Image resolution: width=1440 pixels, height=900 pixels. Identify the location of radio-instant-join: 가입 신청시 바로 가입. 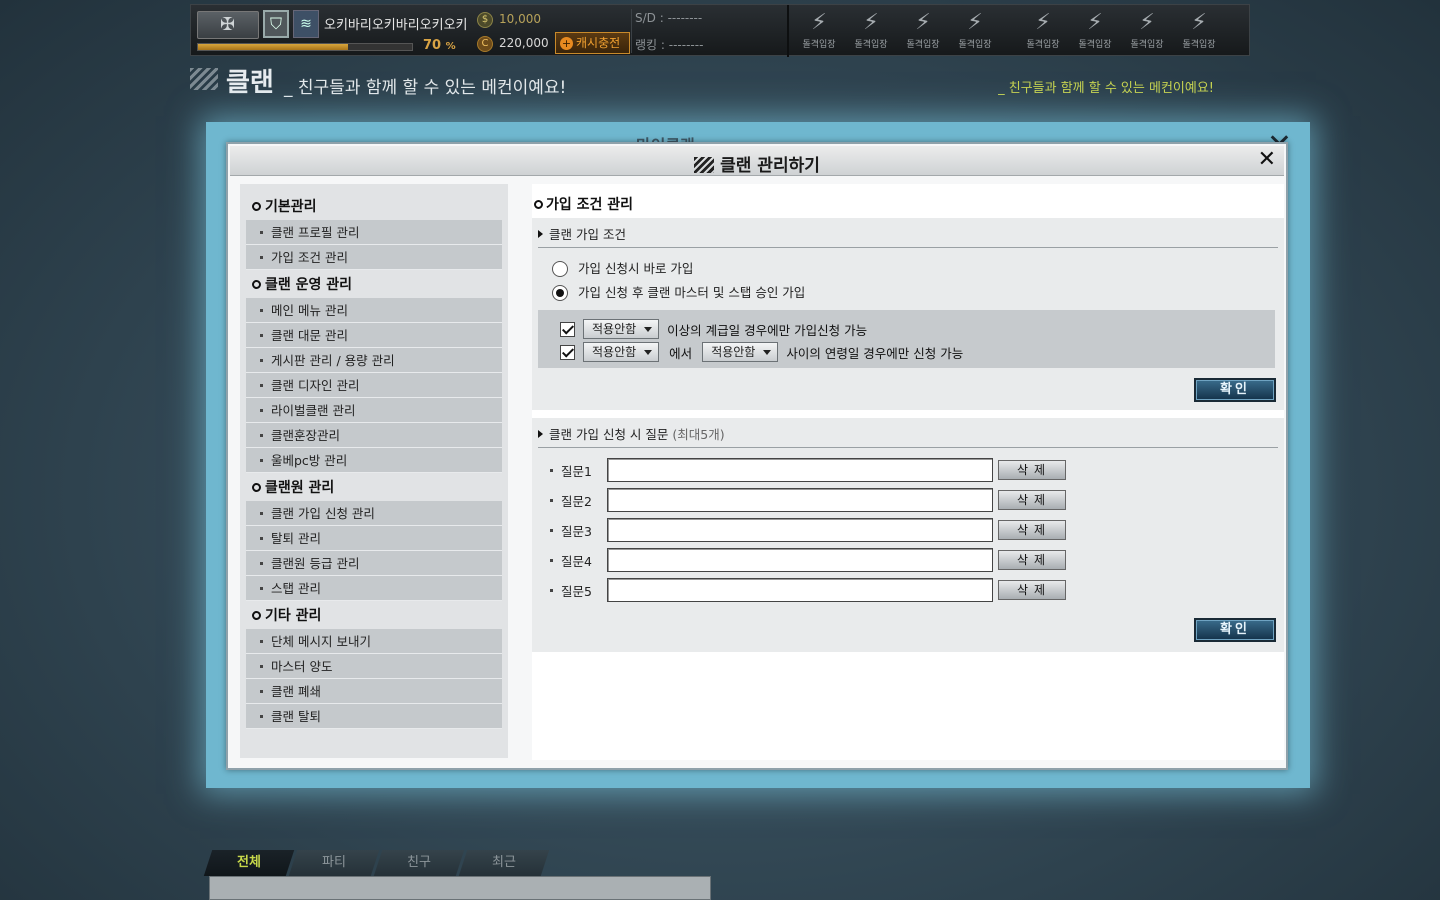
(622, 267).